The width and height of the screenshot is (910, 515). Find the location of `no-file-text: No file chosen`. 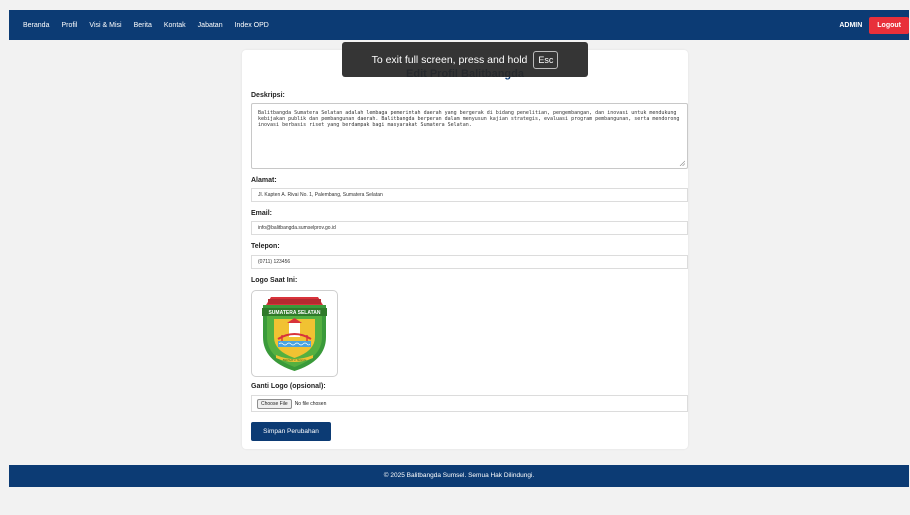

no-file-text: No file chosen is located at coordinates (310, 403).